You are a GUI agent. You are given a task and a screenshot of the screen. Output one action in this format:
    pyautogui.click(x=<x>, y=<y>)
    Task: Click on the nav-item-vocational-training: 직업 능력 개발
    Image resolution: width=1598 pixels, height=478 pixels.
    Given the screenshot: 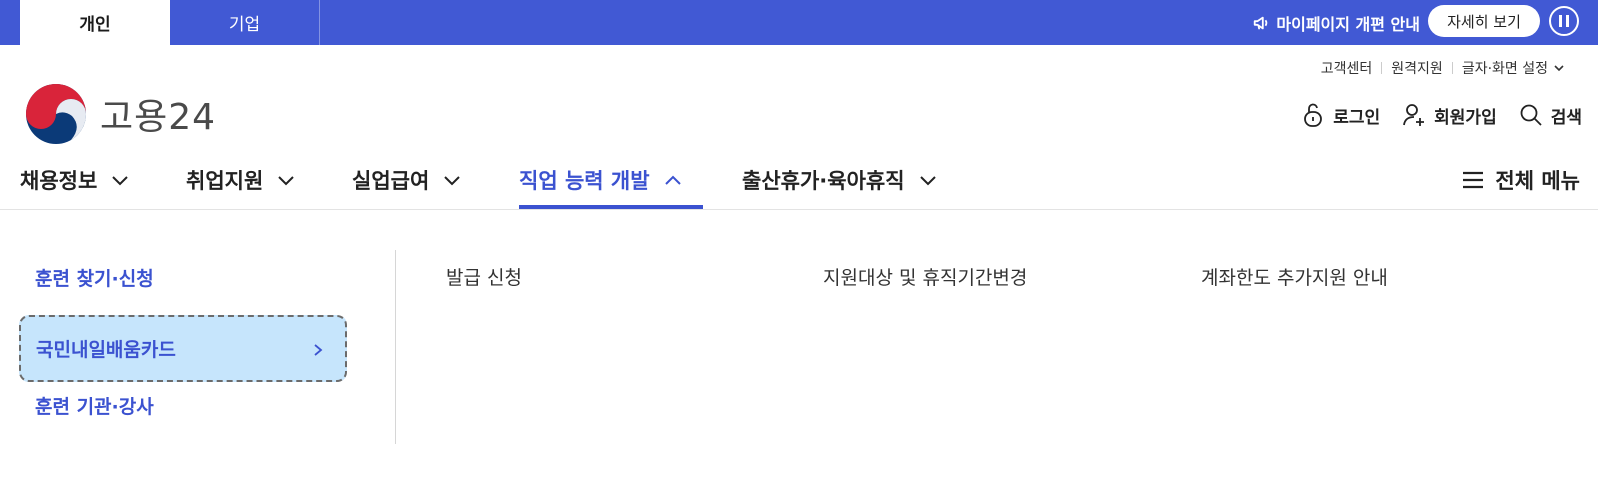 What is the action you would take?
    pyautogui.click(x=600, y=180)
    